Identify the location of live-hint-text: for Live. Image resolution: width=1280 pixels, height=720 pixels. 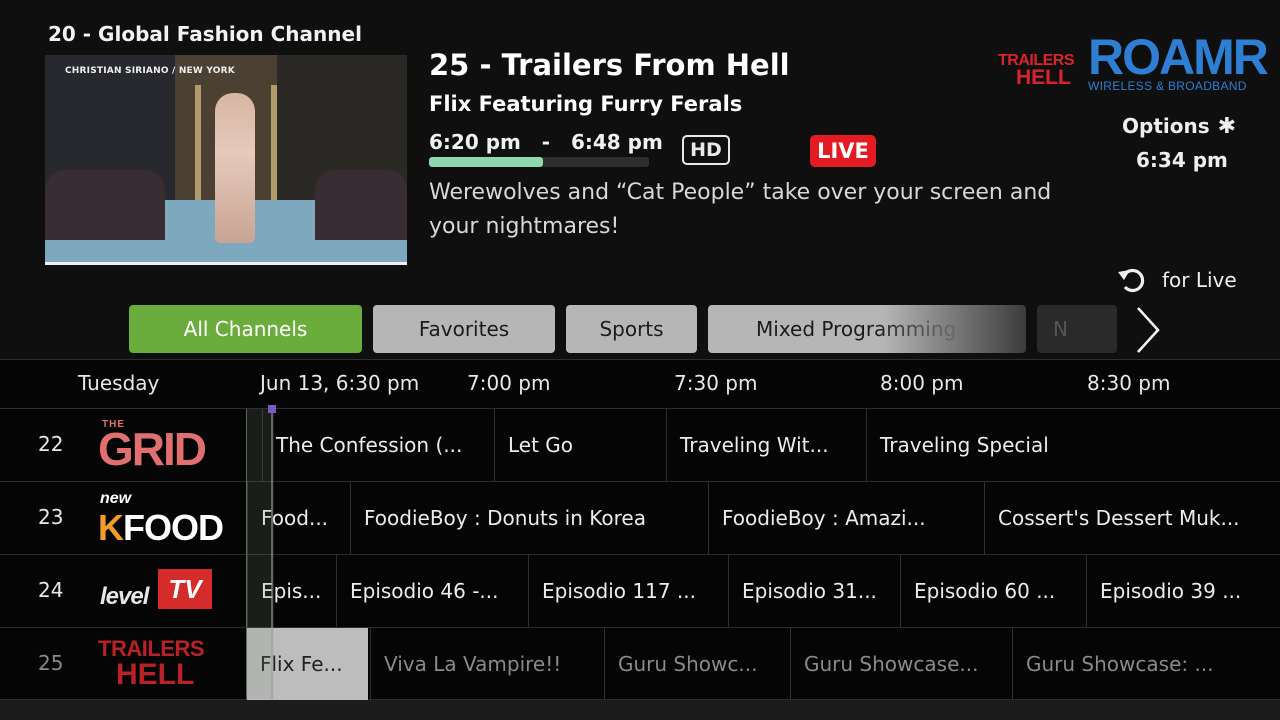
(1199, 280).